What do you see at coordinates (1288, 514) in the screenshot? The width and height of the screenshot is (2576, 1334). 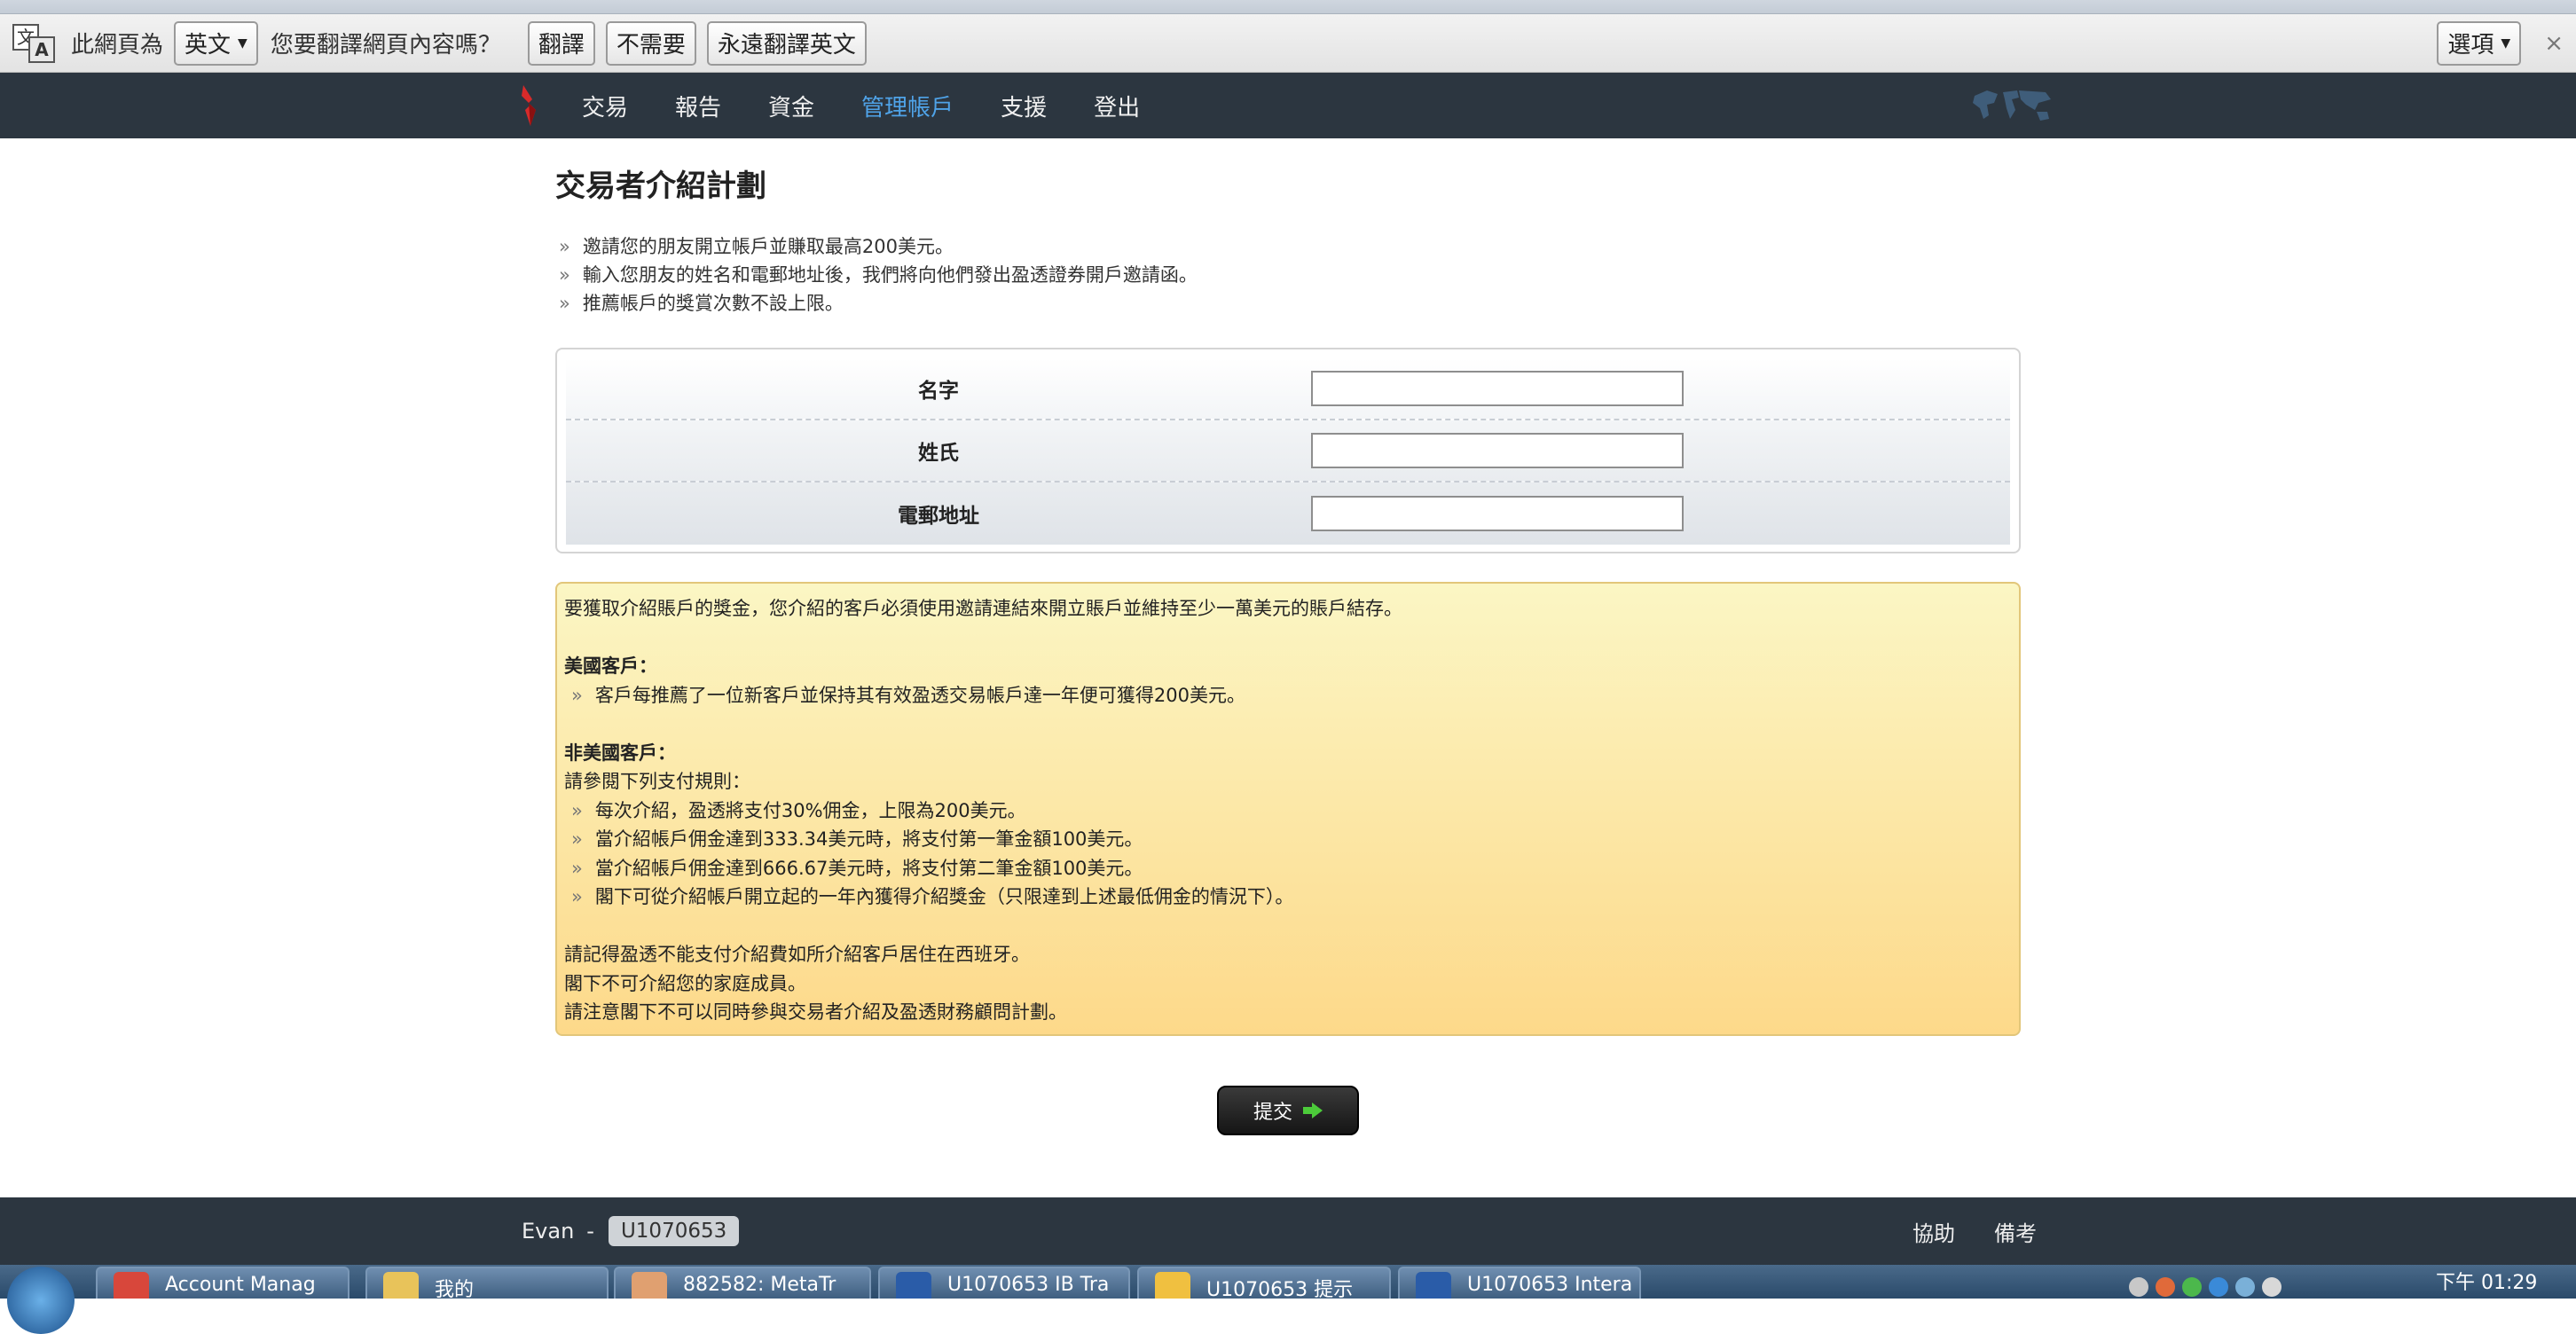 I see `form-row-email: 電郵地址` at bounding box center [1288, 514].